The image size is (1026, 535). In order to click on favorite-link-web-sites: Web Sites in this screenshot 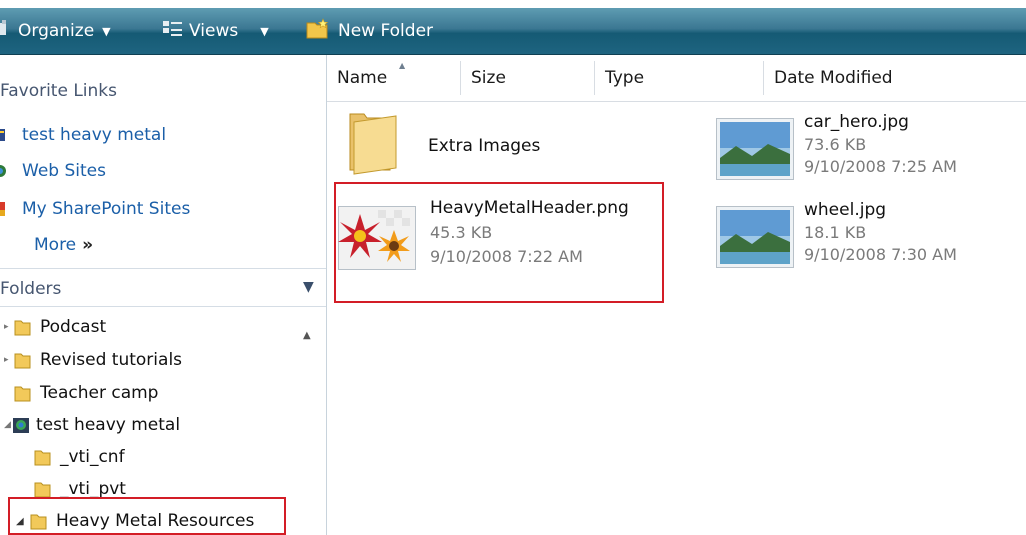, I will do `click(53, 171)`.